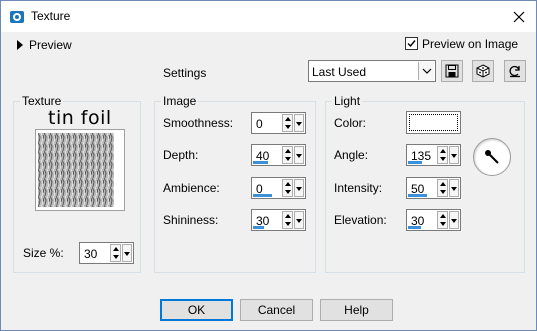 Image resolution: width=537 pixels, height=331 pixels. I want to click on close-button, so click(518, 16).